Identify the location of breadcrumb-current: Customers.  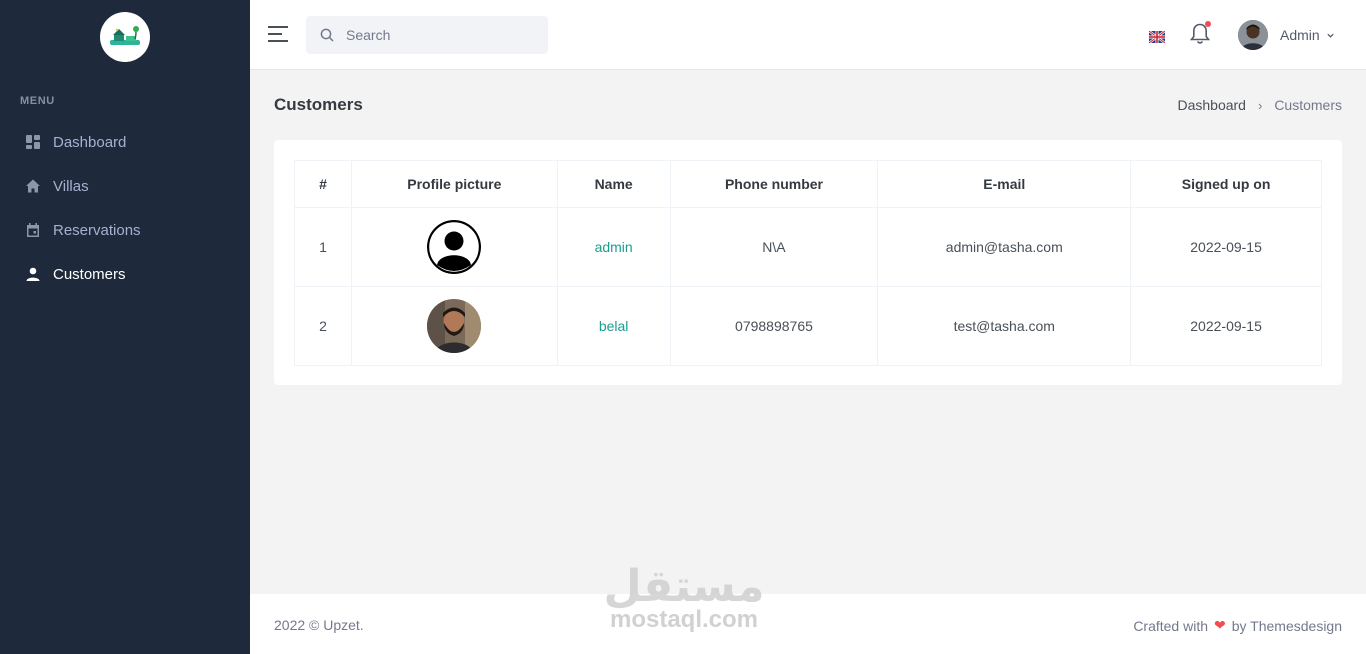
(1308, 105).